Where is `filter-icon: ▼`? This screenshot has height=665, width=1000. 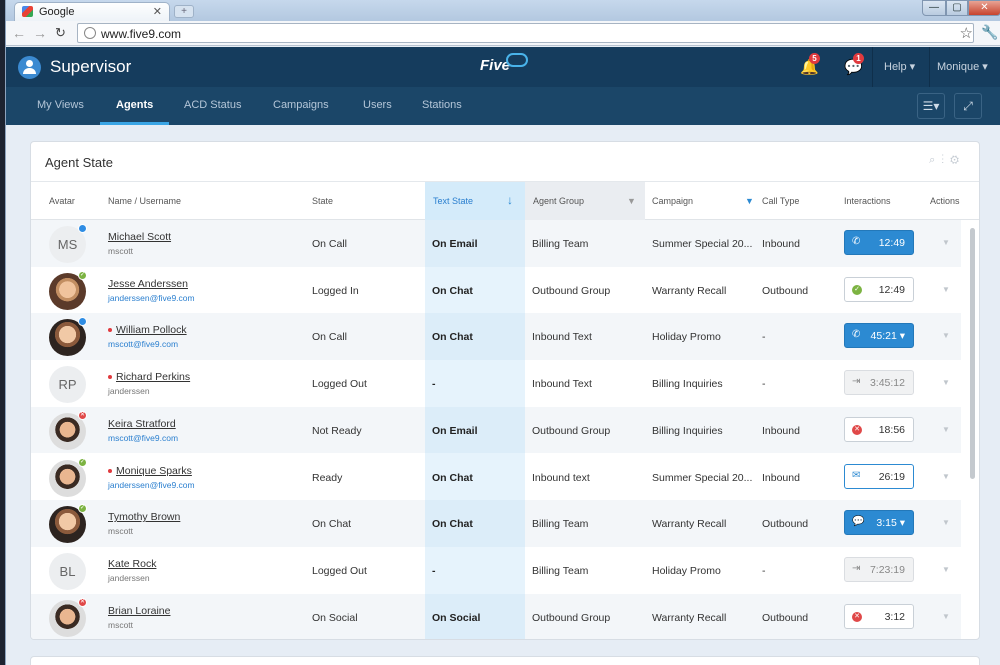
filter-icon: ▼ is located at coordinates (631, 201).